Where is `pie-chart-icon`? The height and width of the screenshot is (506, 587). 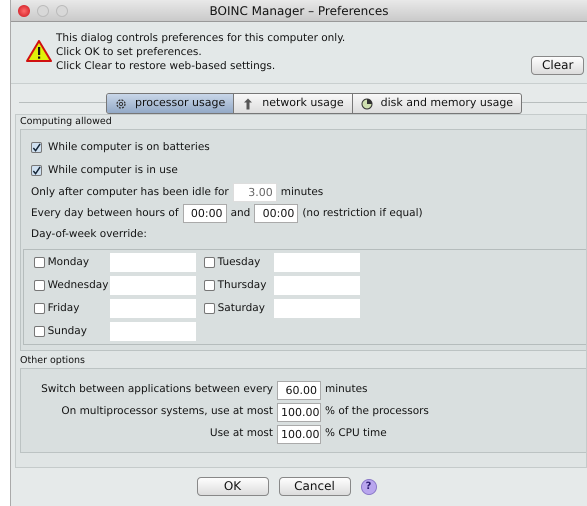 pie-chart-icon is located at coordinates (366, 104).